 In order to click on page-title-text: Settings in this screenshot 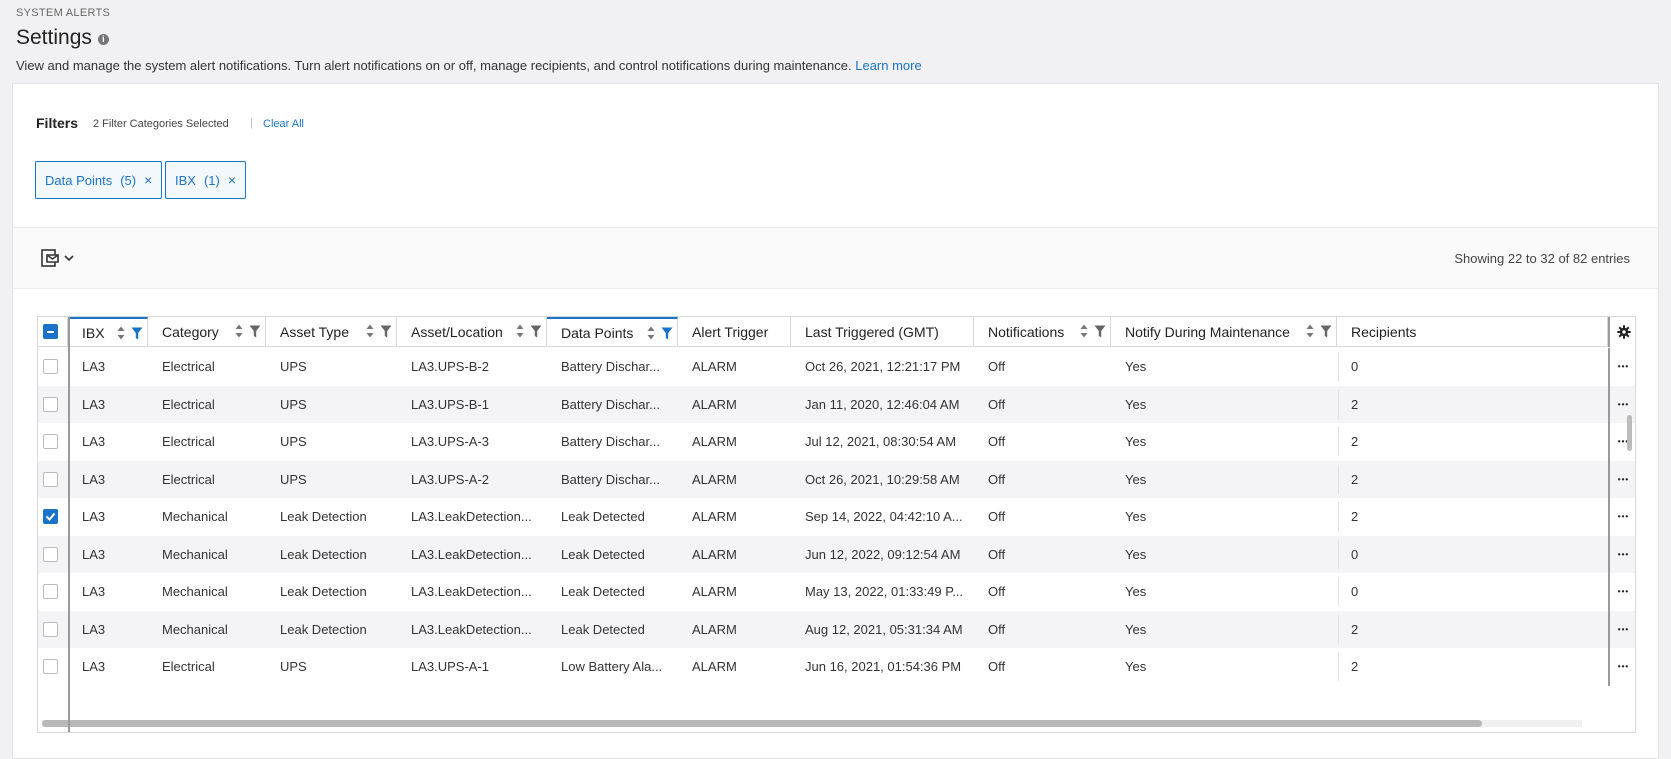, I will do `click(54, 37)`.